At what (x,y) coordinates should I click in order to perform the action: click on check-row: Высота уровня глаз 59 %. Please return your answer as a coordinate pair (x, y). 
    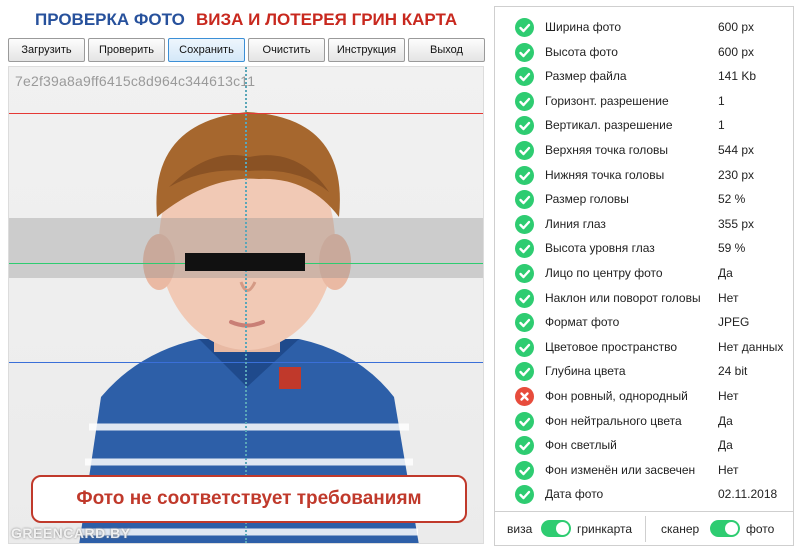
    Looking at the image, I should click on (644, 248).